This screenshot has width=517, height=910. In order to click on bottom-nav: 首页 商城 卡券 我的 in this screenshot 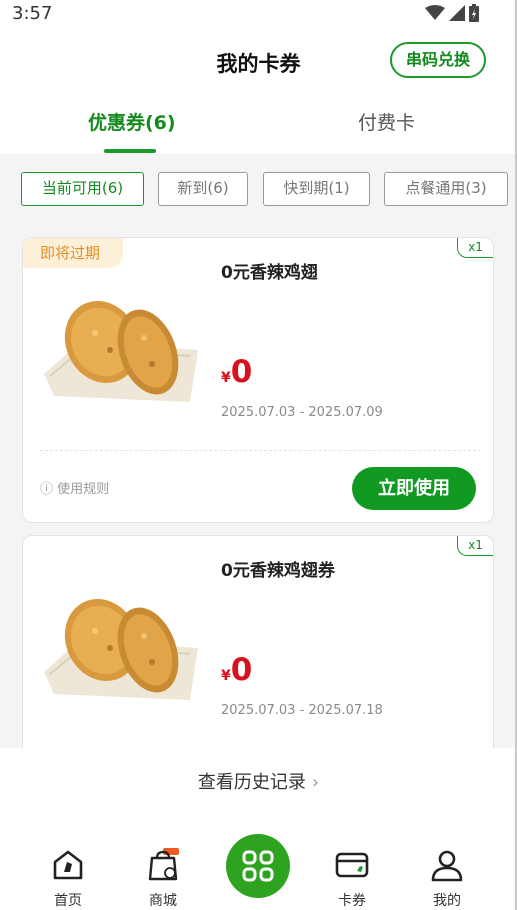, I will do `click(258, 869)`.